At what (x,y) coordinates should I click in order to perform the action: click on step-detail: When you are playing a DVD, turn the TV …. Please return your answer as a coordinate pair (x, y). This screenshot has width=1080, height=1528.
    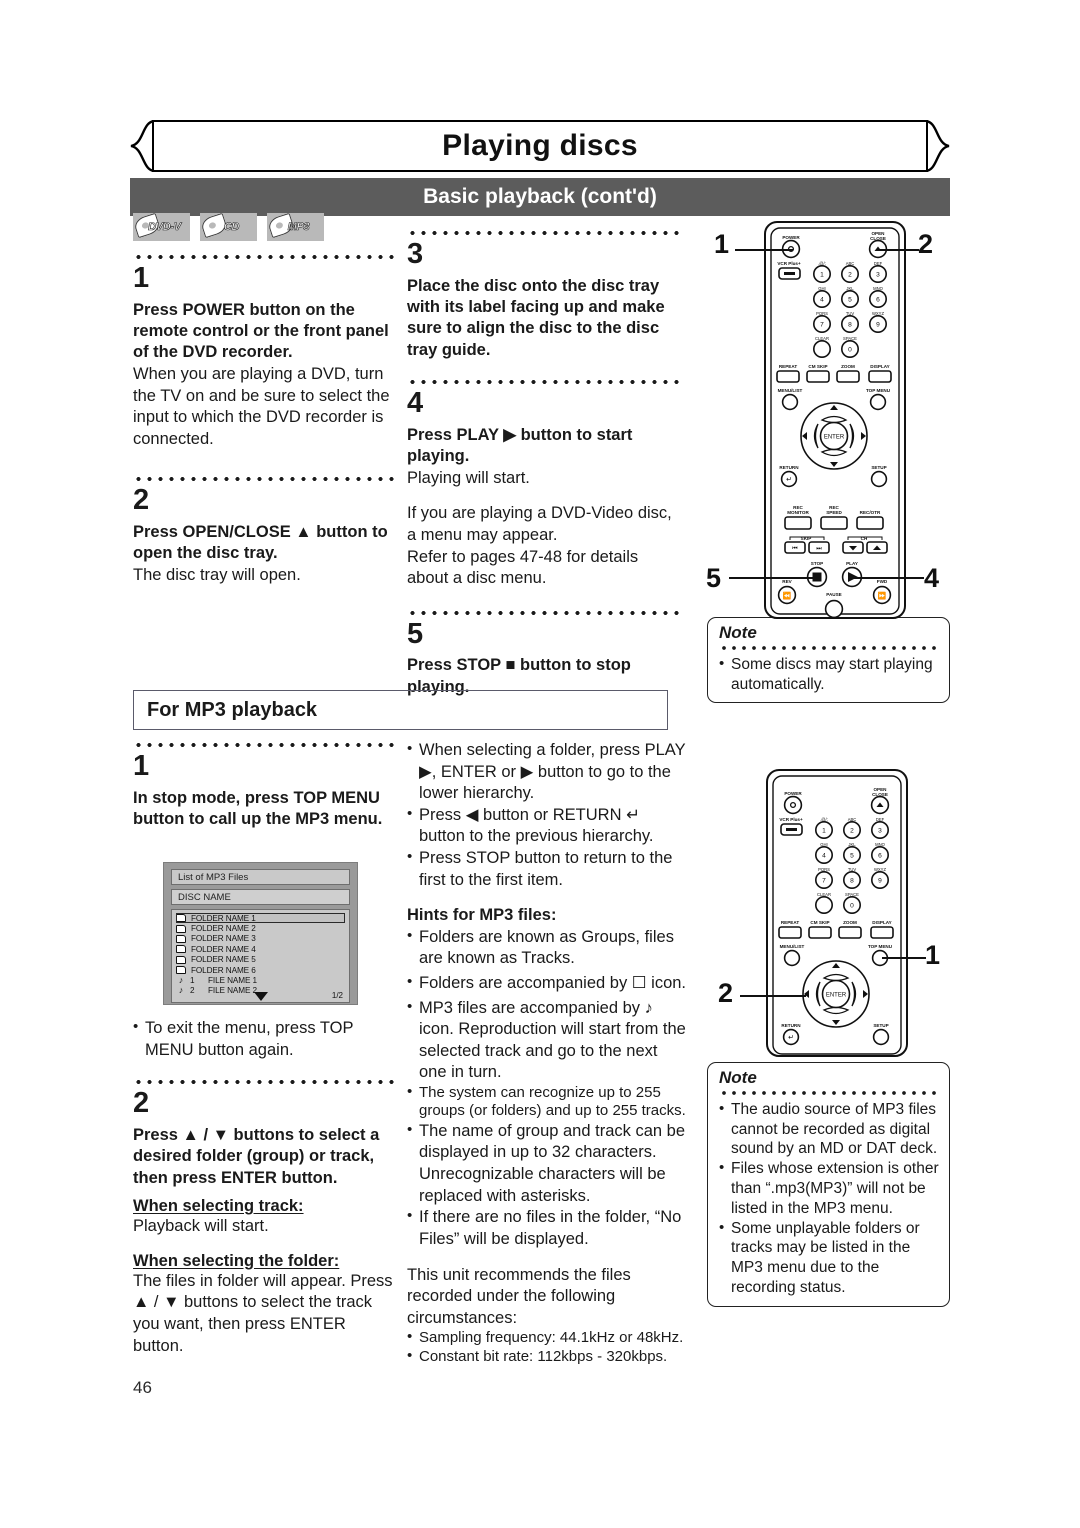
    Looking at the image, I should click on (261, 406).